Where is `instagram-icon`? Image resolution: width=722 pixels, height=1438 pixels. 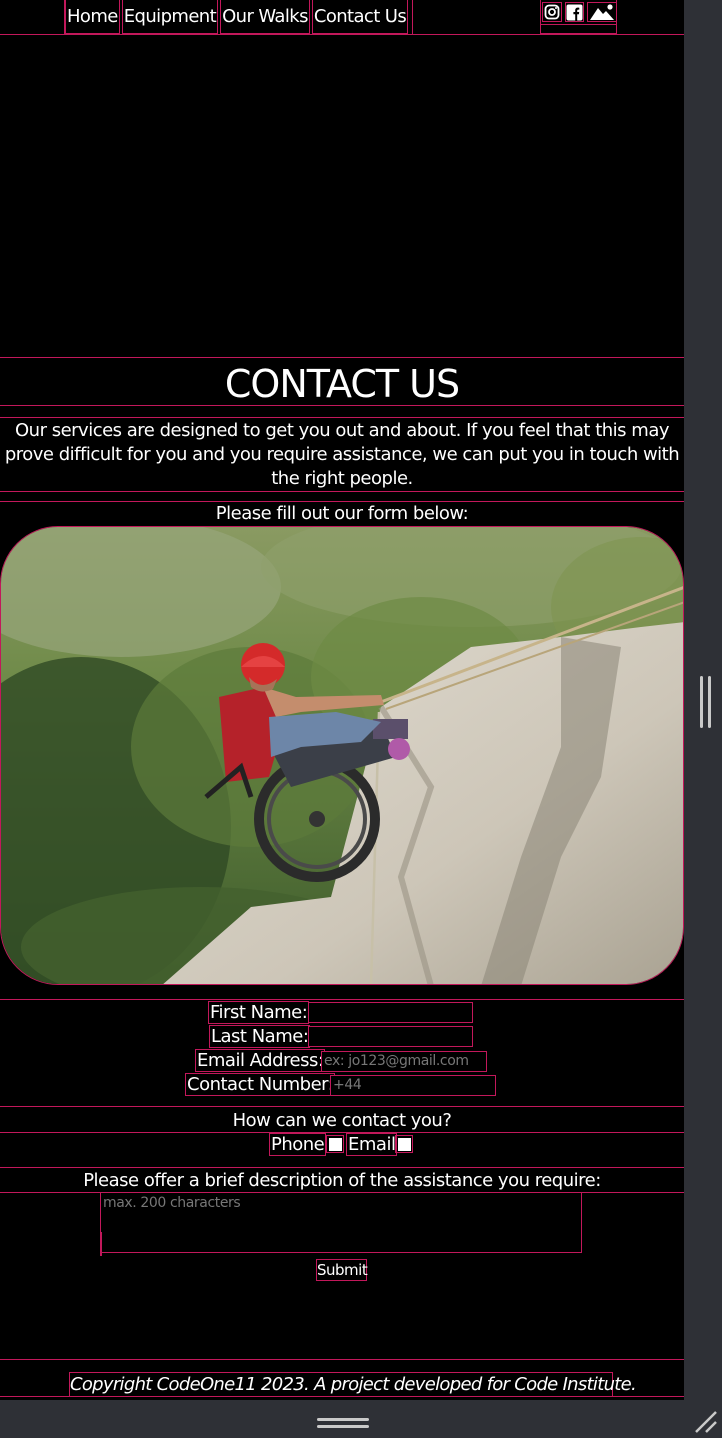
instagram-icon is located at coordinates (552, 12).